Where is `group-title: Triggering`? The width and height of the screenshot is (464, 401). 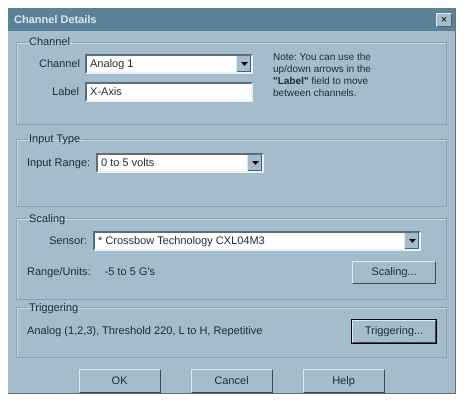
group-title: Triggering is located at coordinates (54, 308).